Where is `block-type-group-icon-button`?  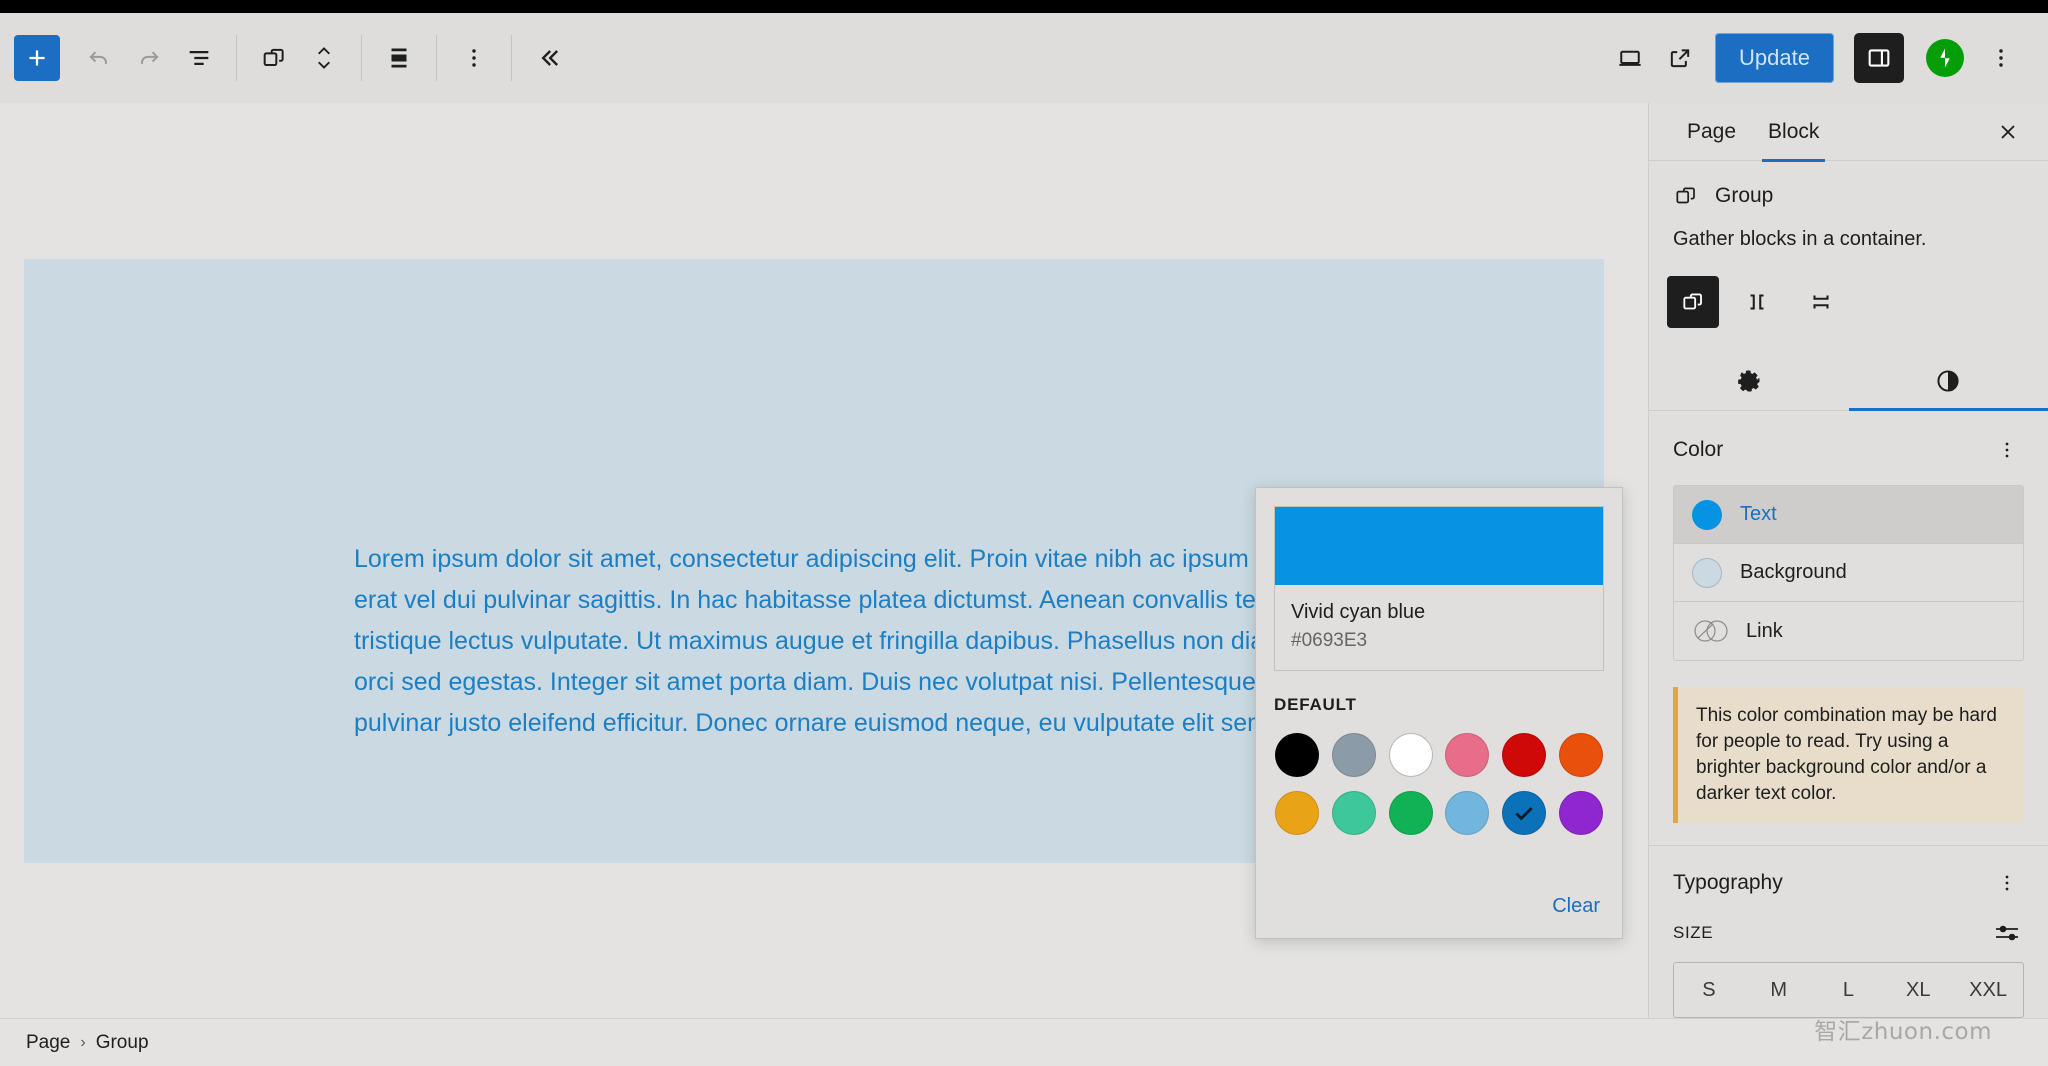
block-type-group-icon-button is located at coordinates (274, 58).